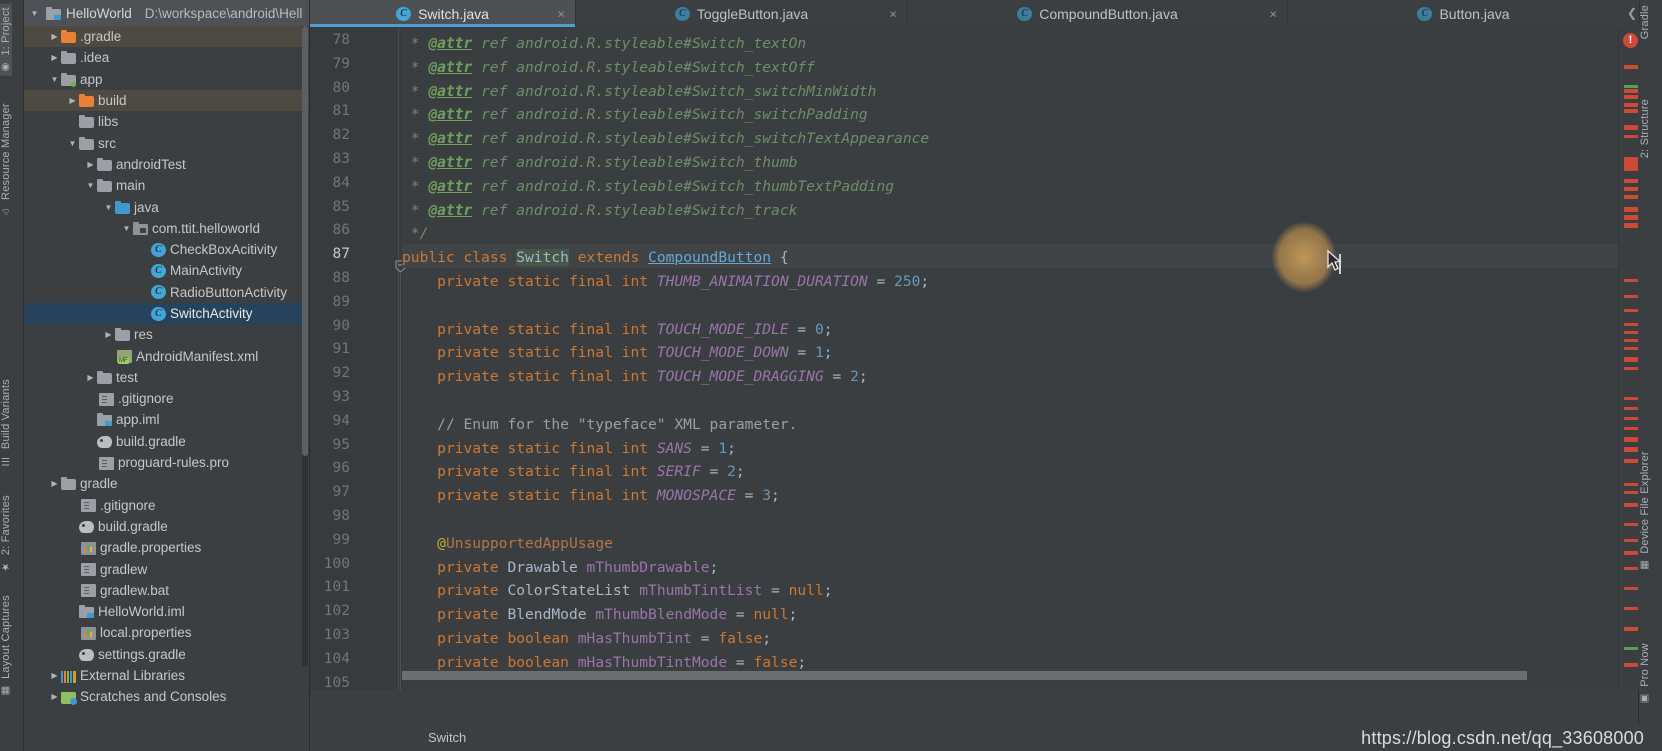 The width and height of the screenshot is (1662, 751). Describe the element at coordinates (166, 334) in the screenshot. I see `tree-item-res: ▶ res` at that location.